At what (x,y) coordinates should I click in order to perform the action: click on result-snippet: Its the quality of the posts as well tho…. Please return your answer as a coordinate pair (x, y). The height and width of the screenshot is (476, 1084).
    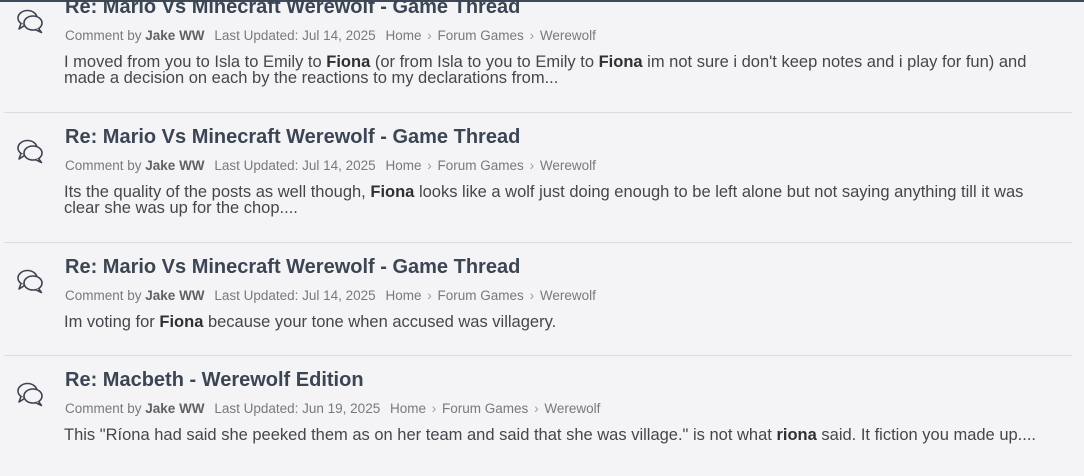
    Looking at the image, I should click on (559, 200).